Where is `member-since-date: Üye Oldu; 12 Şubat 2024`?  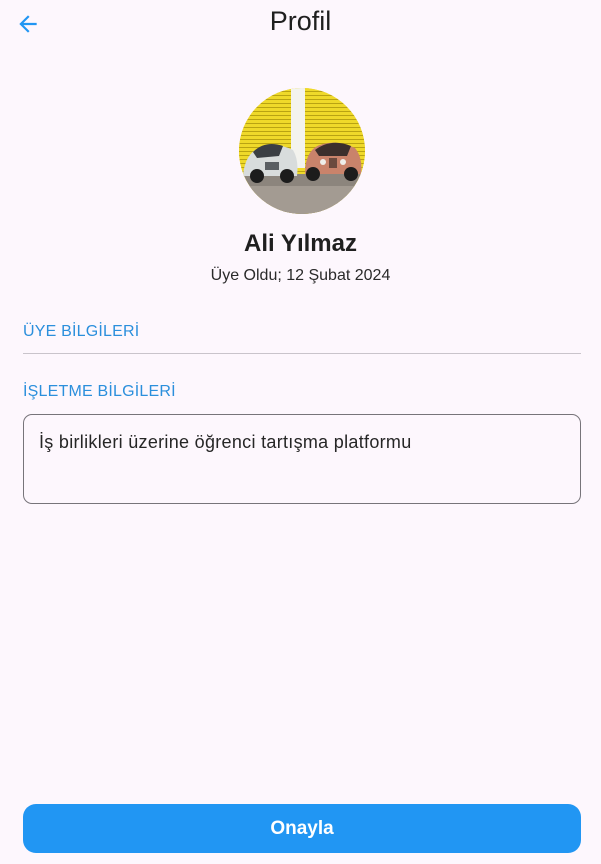
member-since-date: Üye Oldu; 12 Şubat 2024 is located at coordinates (300, 275).